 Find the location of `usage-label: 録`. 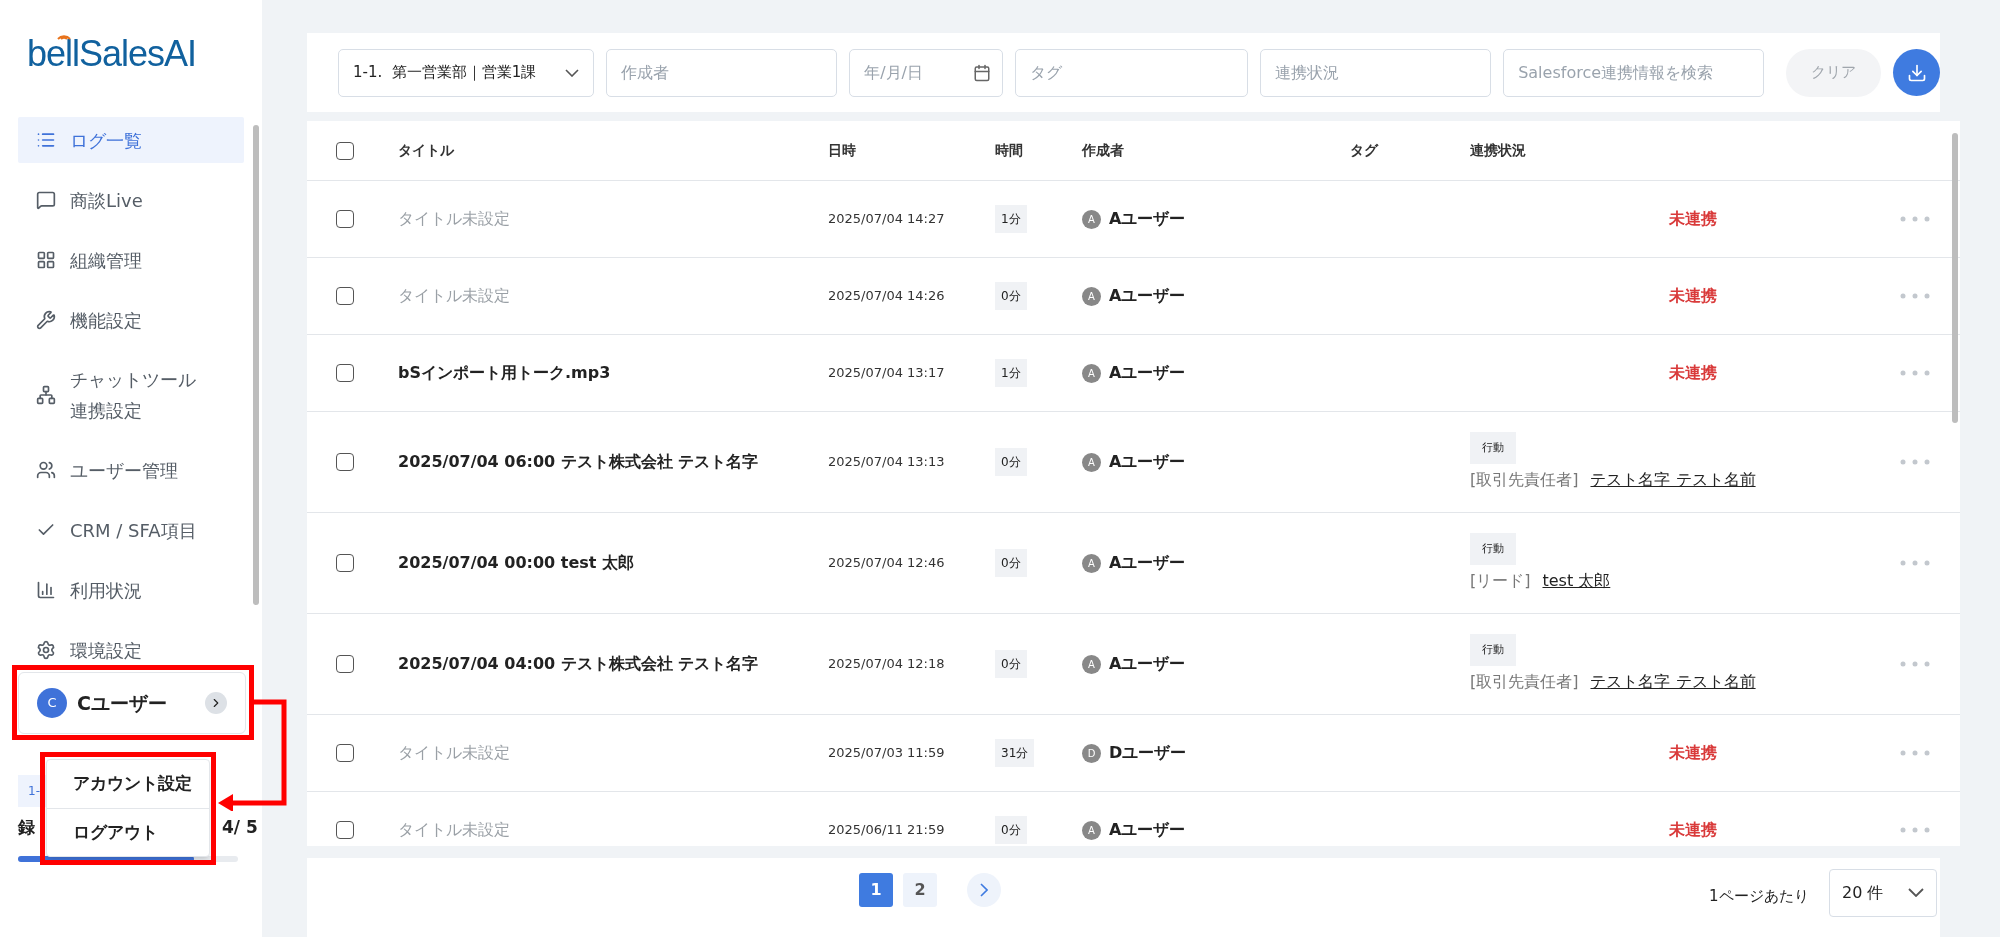

usage-label: 録 is located at coordinates (26, 827).